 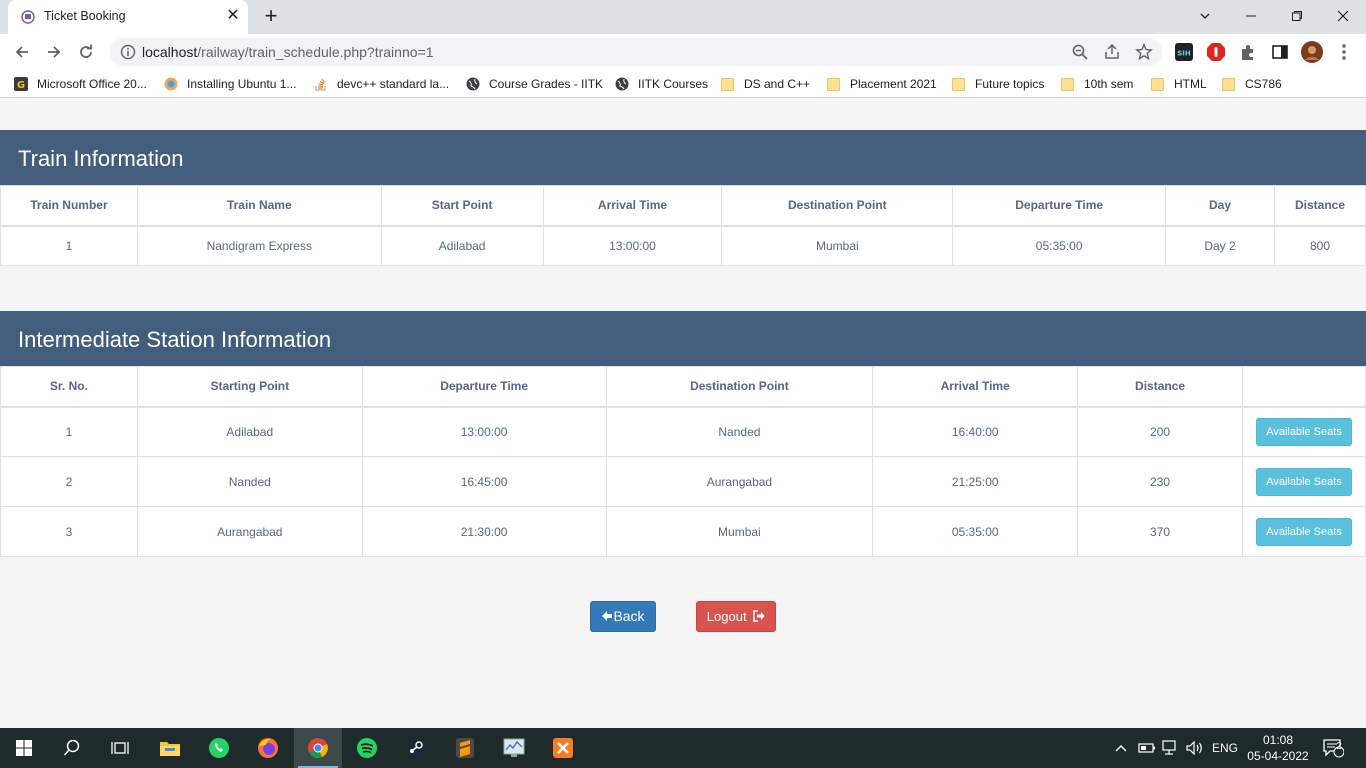 What do you see at coordinates (416, 748) in the screenshot?
I see `steam-icon` at bounding box center [416, 748].